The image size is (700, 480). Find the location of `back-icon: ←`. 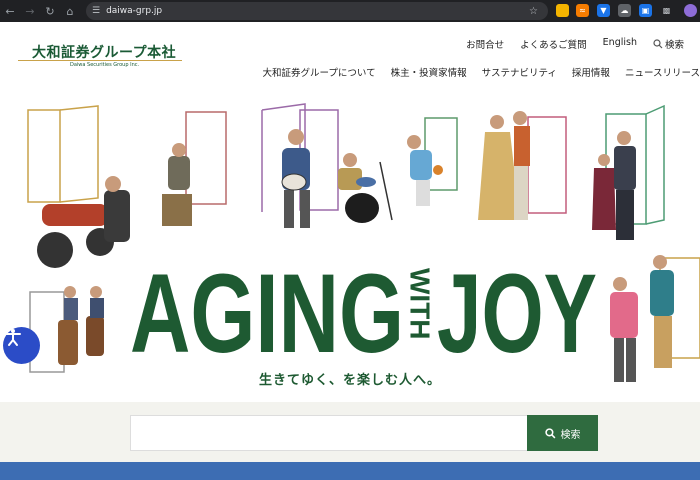

back-icon: ← is located at coordinates (10, 11).